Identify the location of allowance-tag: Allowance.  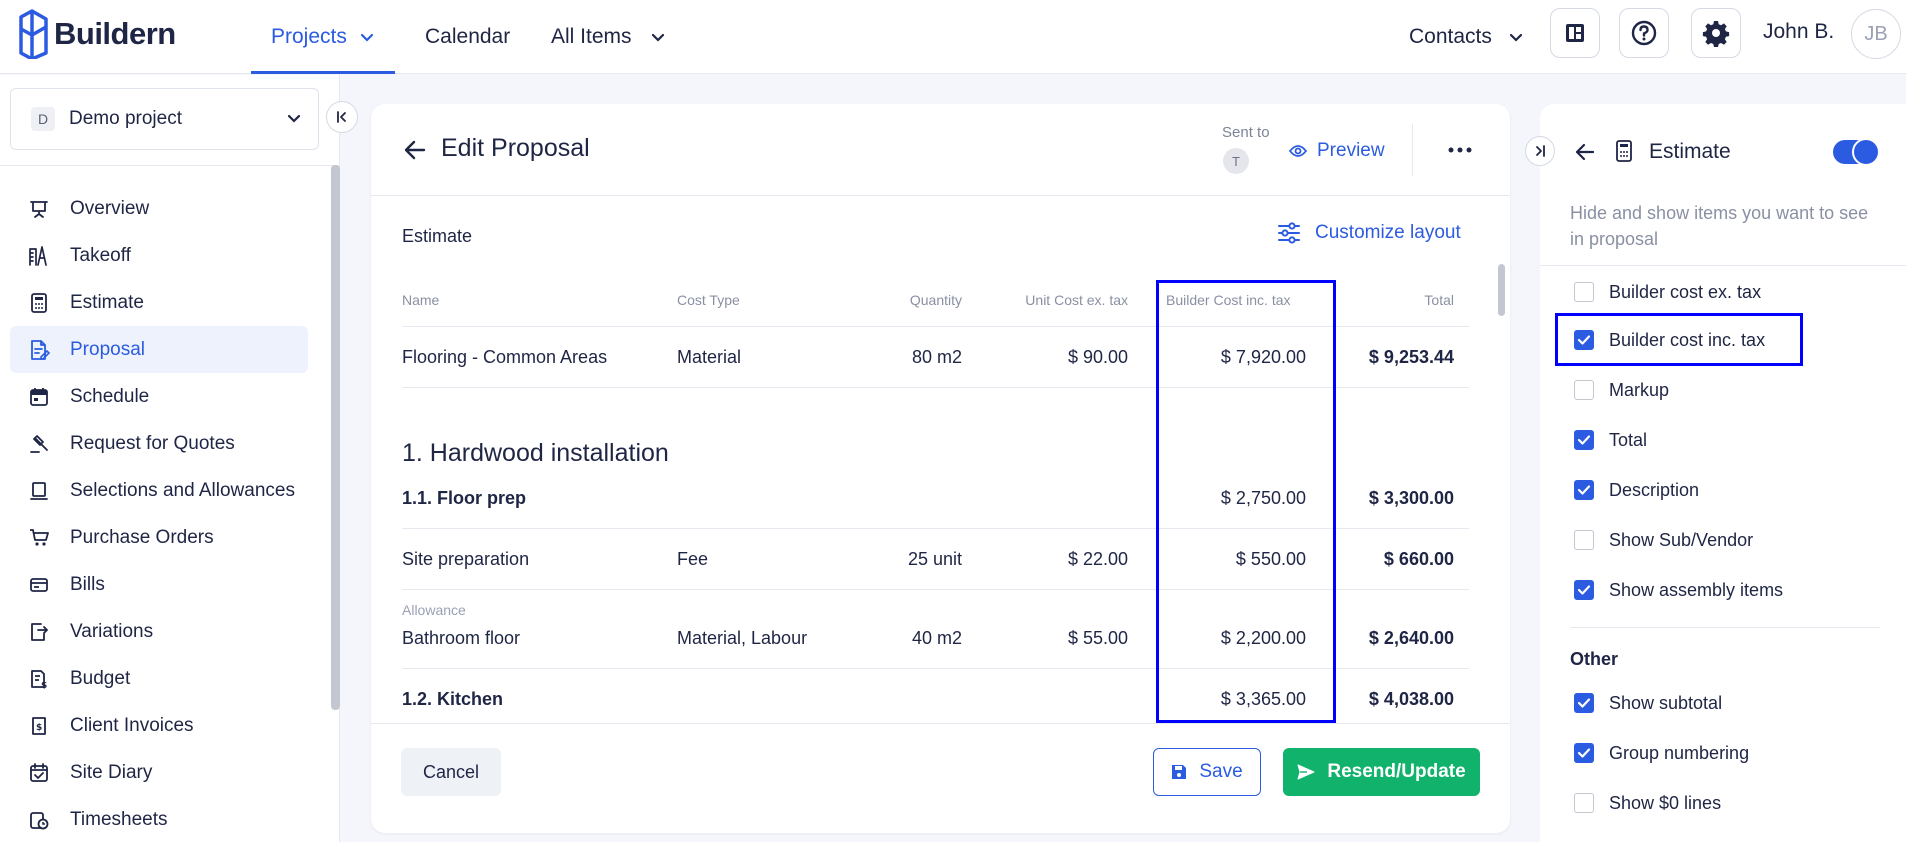
(434, 610).